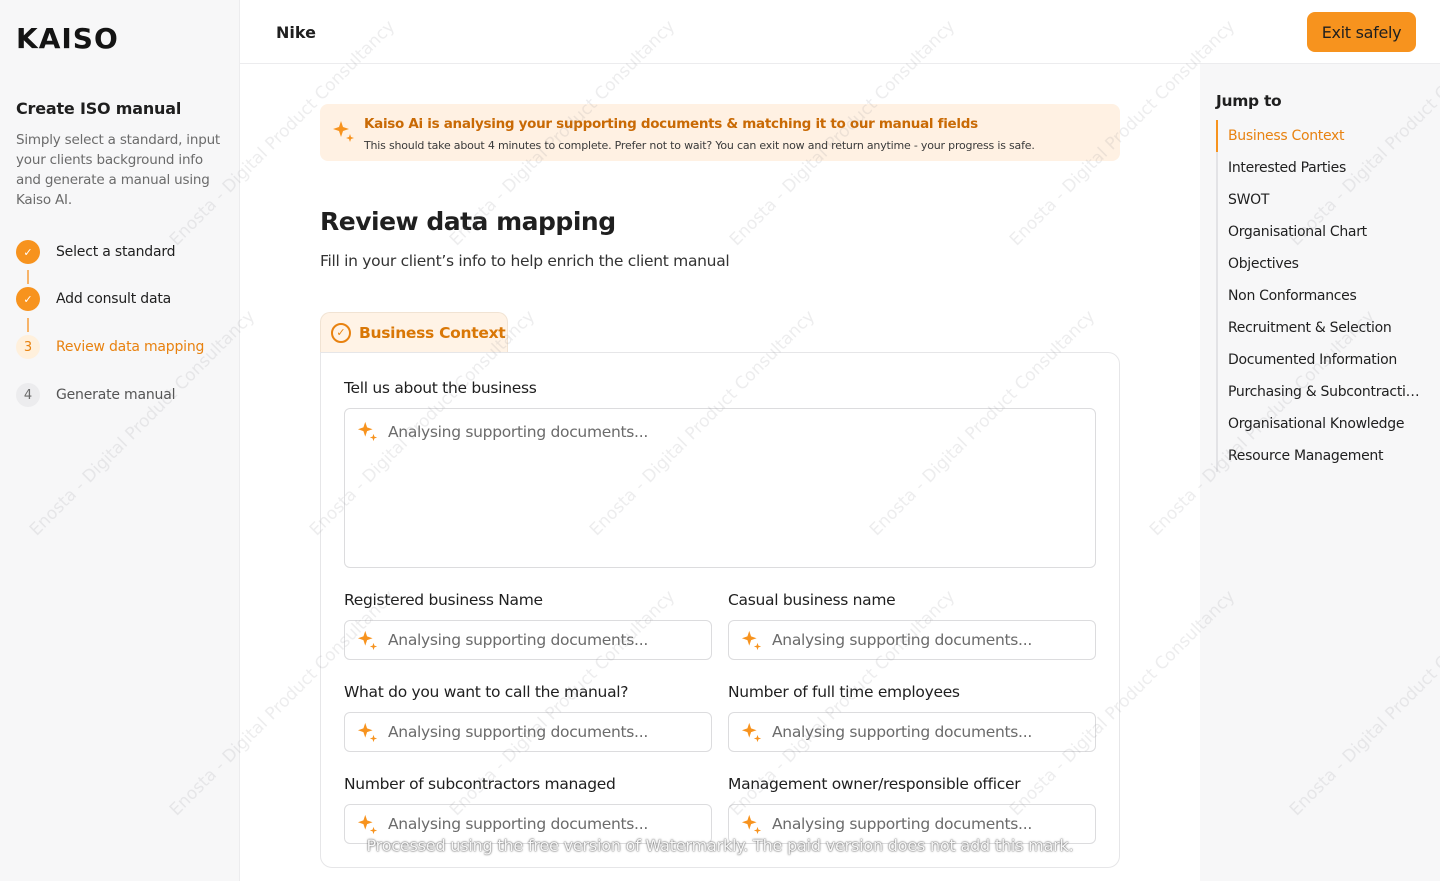  I want to click on client-name: Nike, so click(296, 32).